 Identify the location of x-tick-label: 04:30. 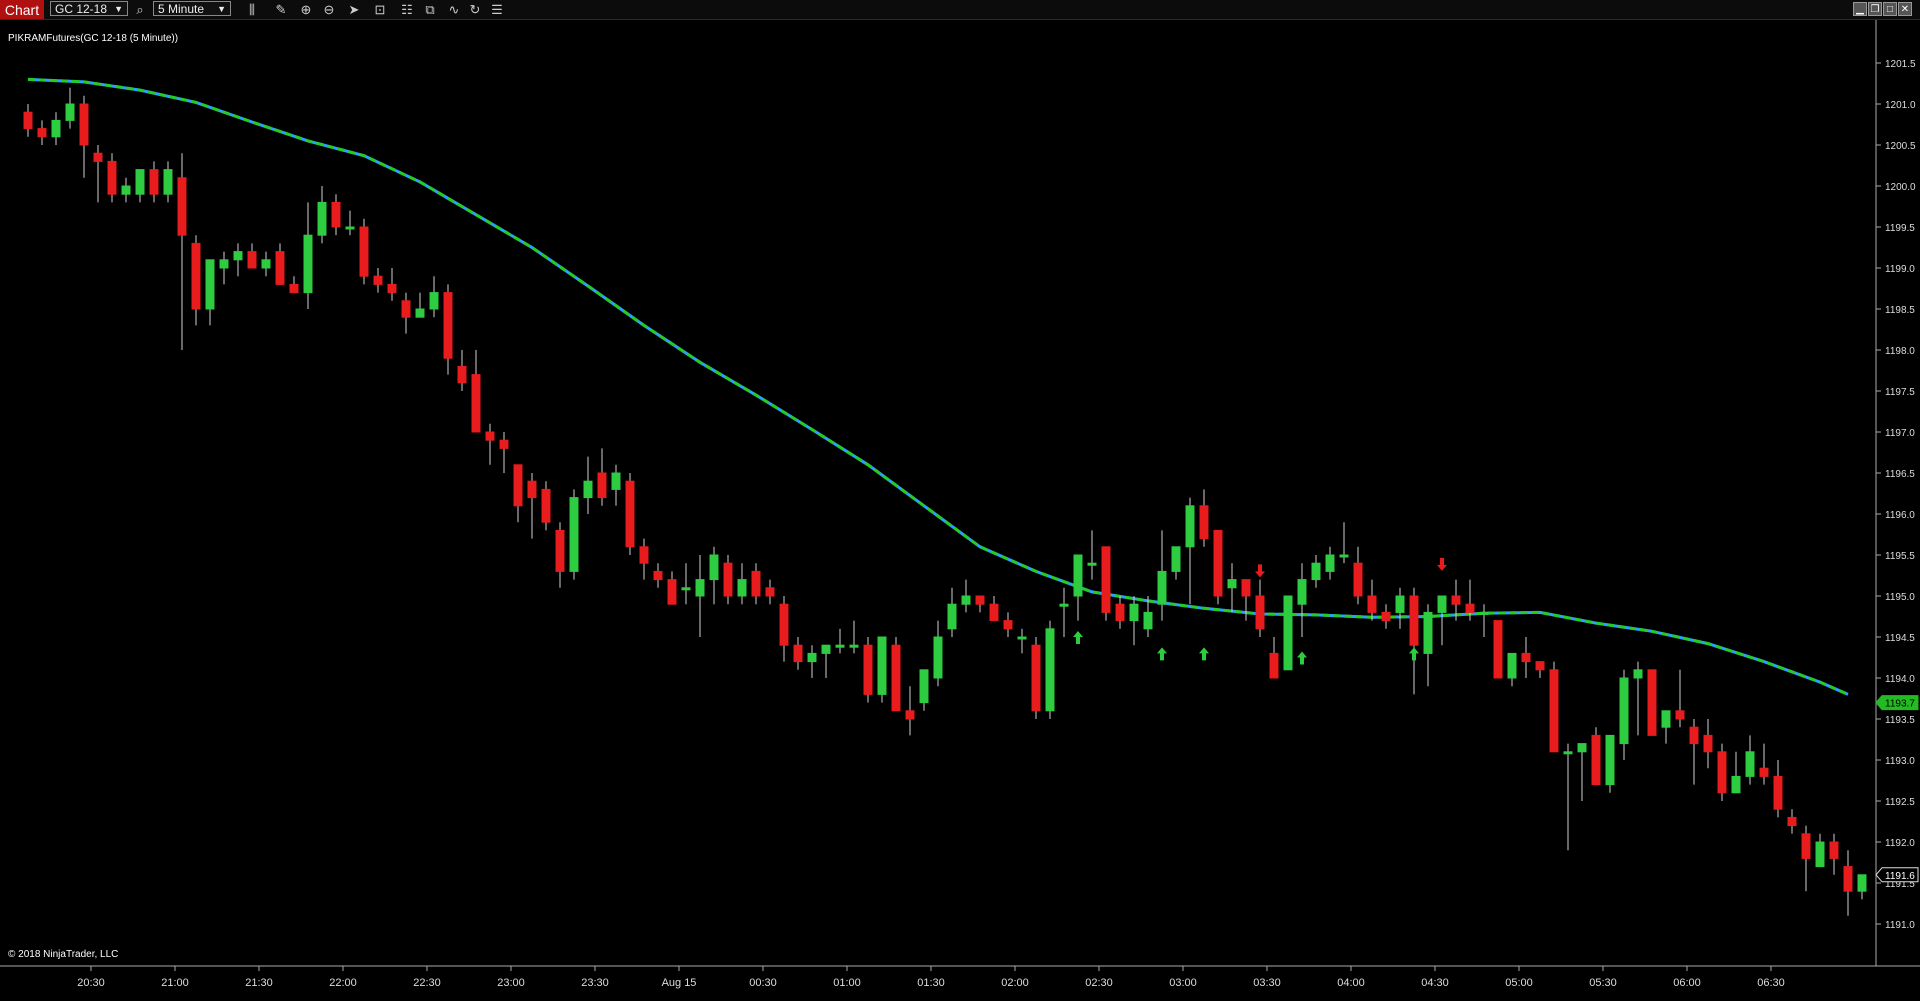
(1435, 983).